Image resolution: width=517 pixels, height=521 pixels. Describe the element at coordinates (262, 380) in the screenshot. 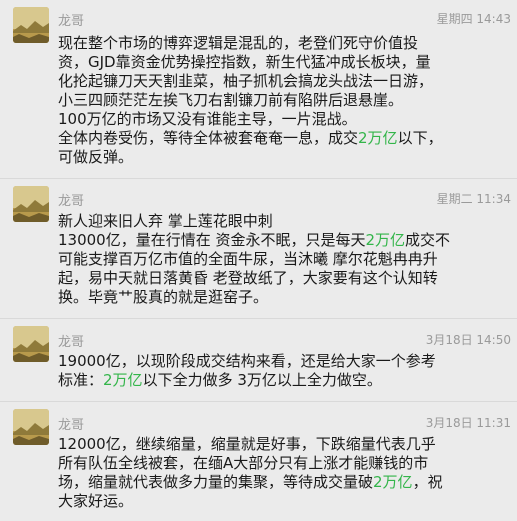

I see `message-text: 以下全力做多 3万亿以上全力做空。` at that location.